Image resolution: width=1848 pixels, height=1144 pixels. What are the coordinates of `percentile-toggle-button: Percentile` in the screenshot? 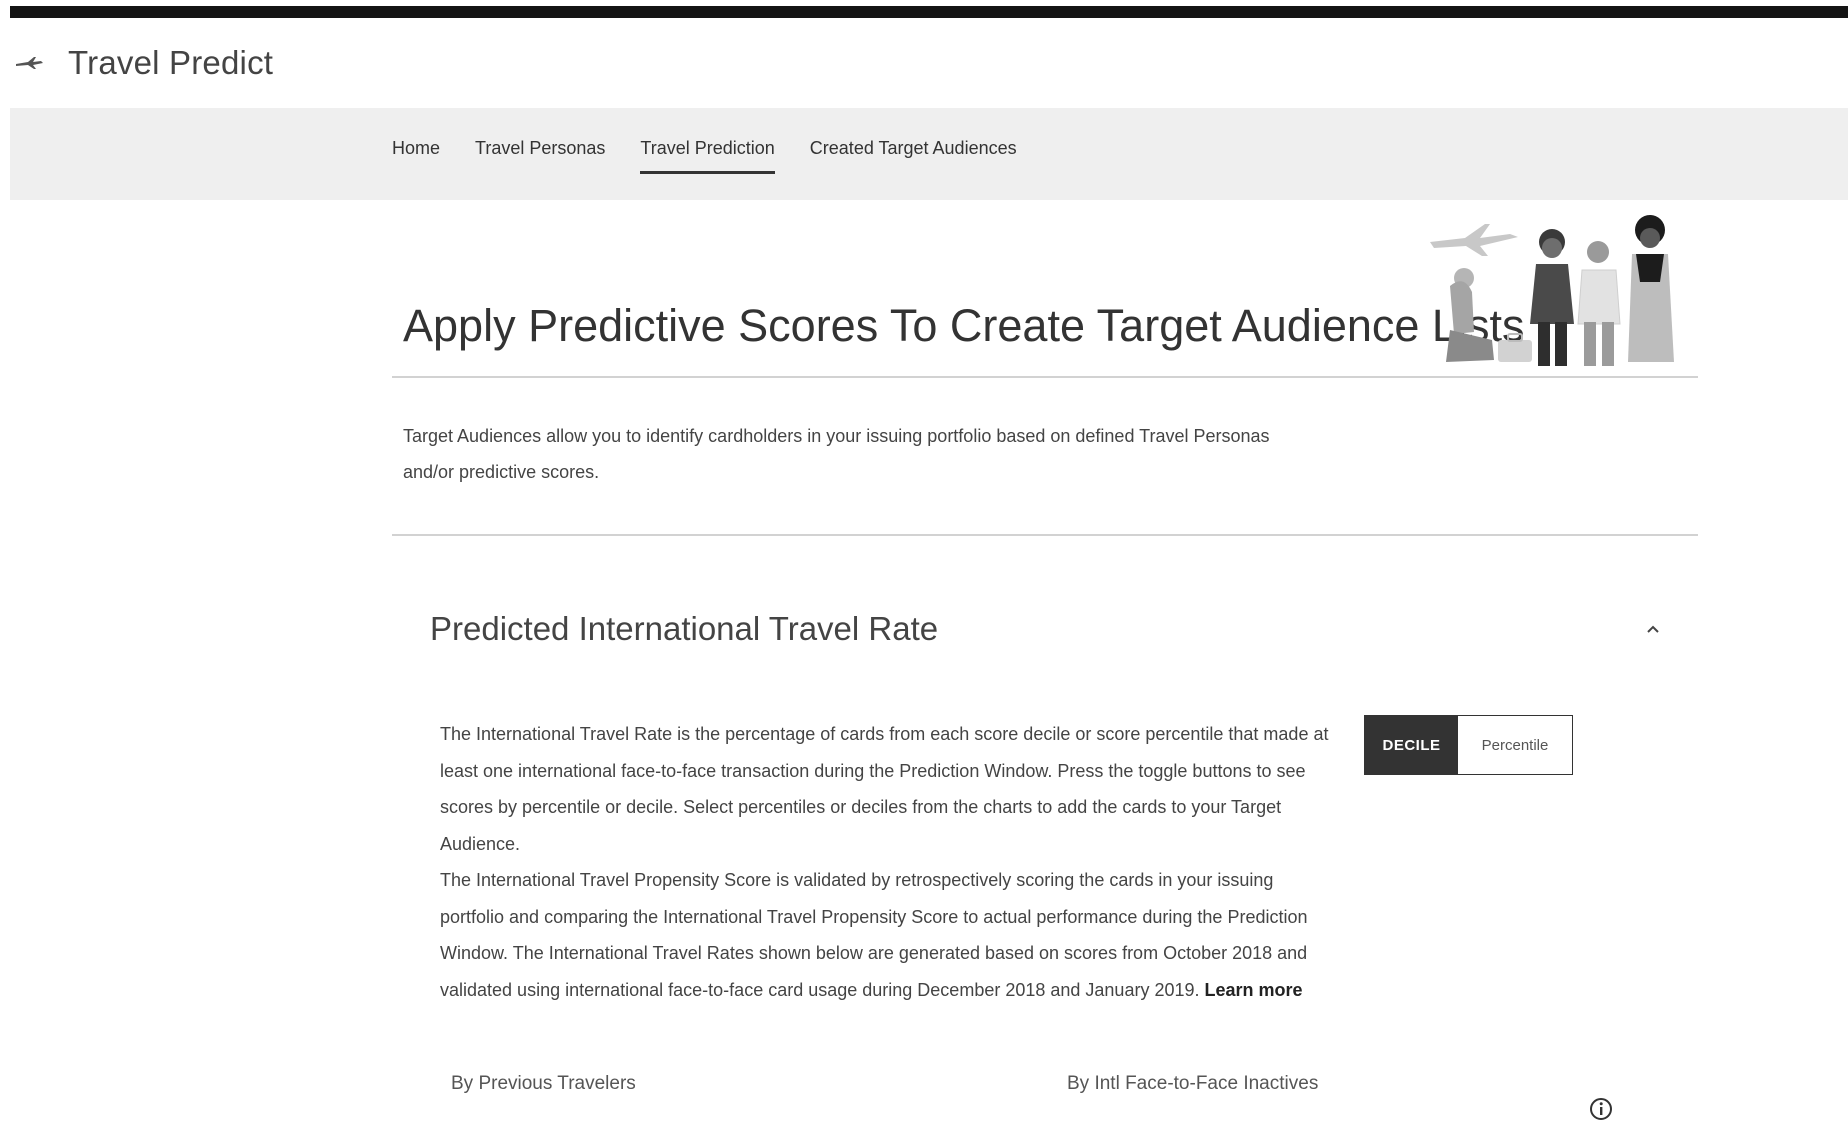 It's located at (1515, 745).